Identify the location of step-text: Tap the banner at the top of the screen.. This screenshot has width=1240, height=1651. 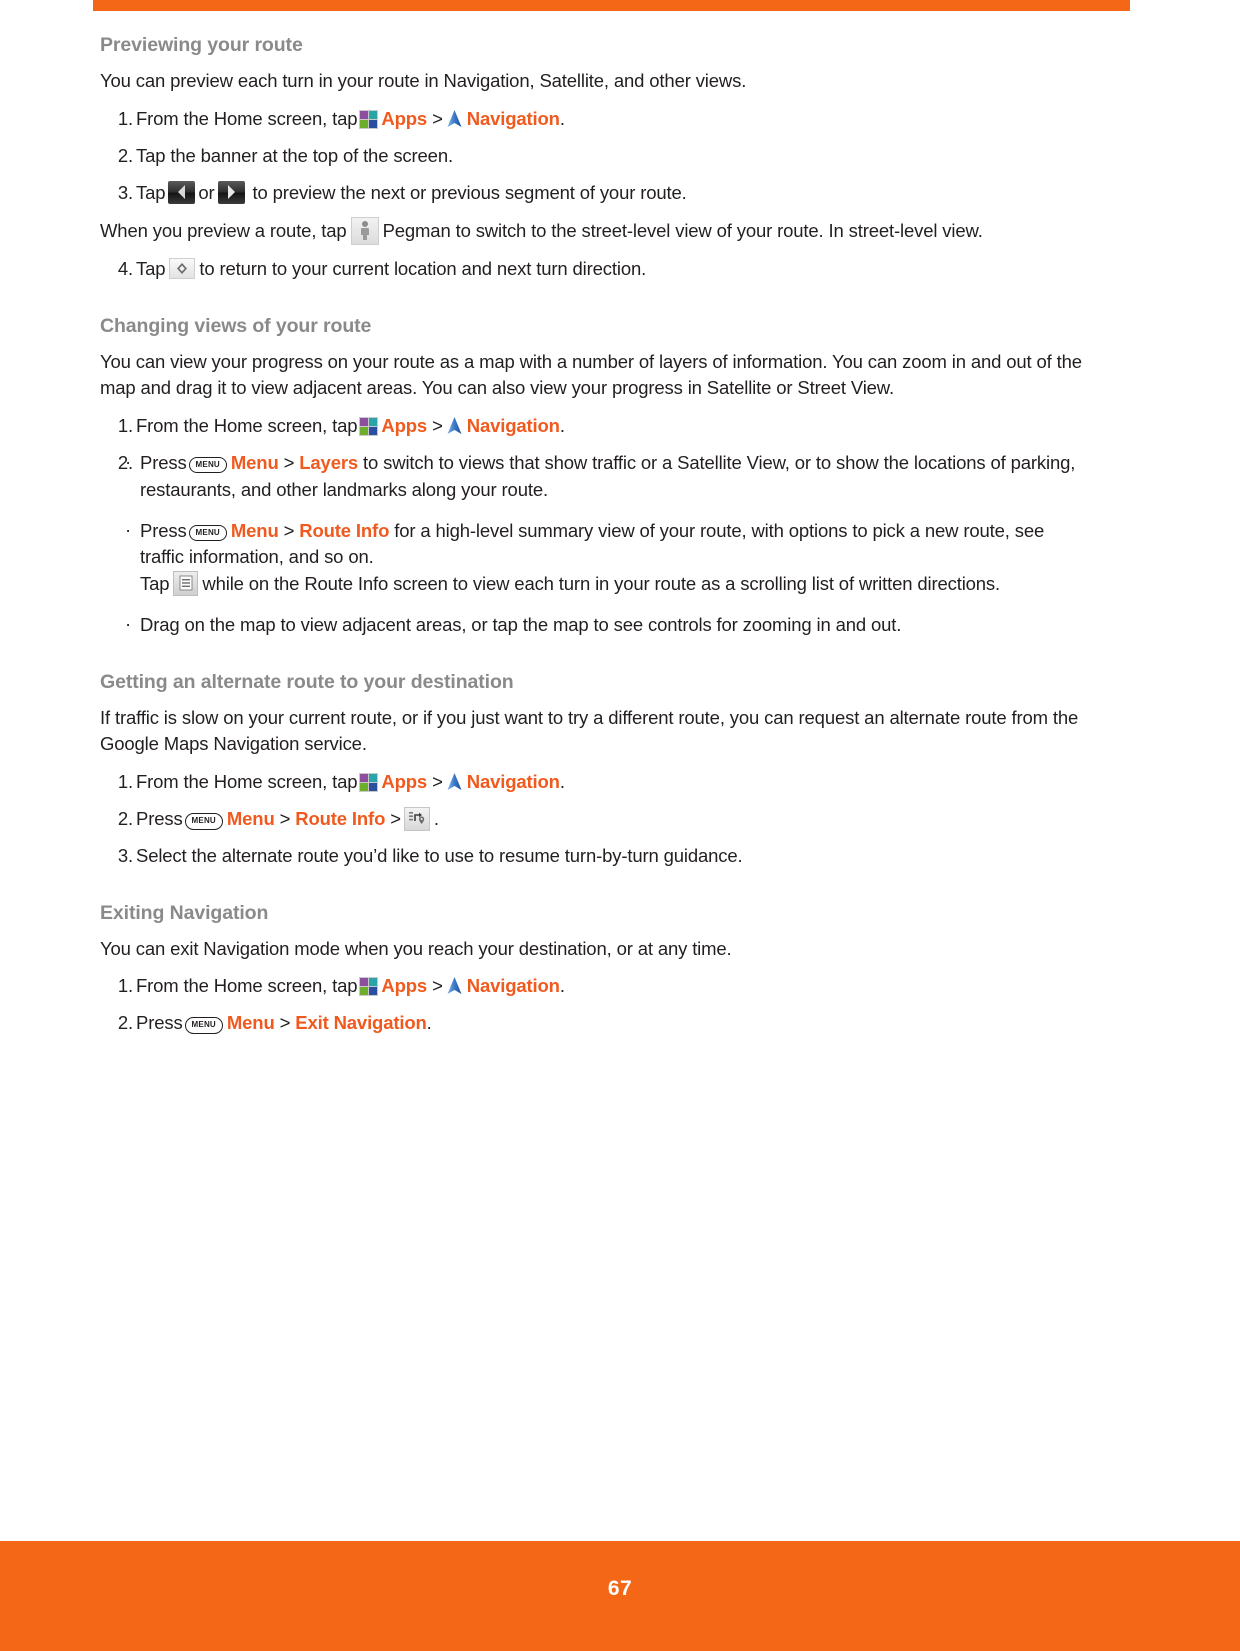
(294, 155).